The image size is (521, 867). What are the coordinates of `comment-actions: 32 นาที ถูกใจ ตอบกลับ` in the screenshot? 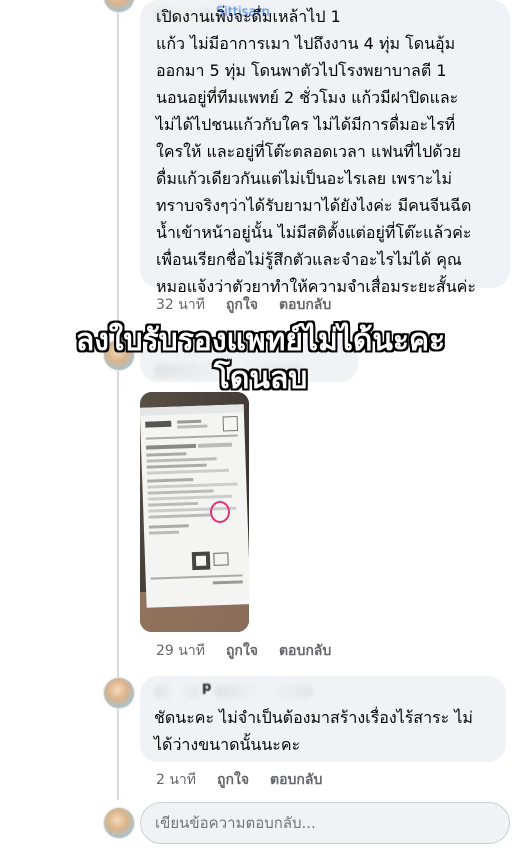 It's located at (243, 305).